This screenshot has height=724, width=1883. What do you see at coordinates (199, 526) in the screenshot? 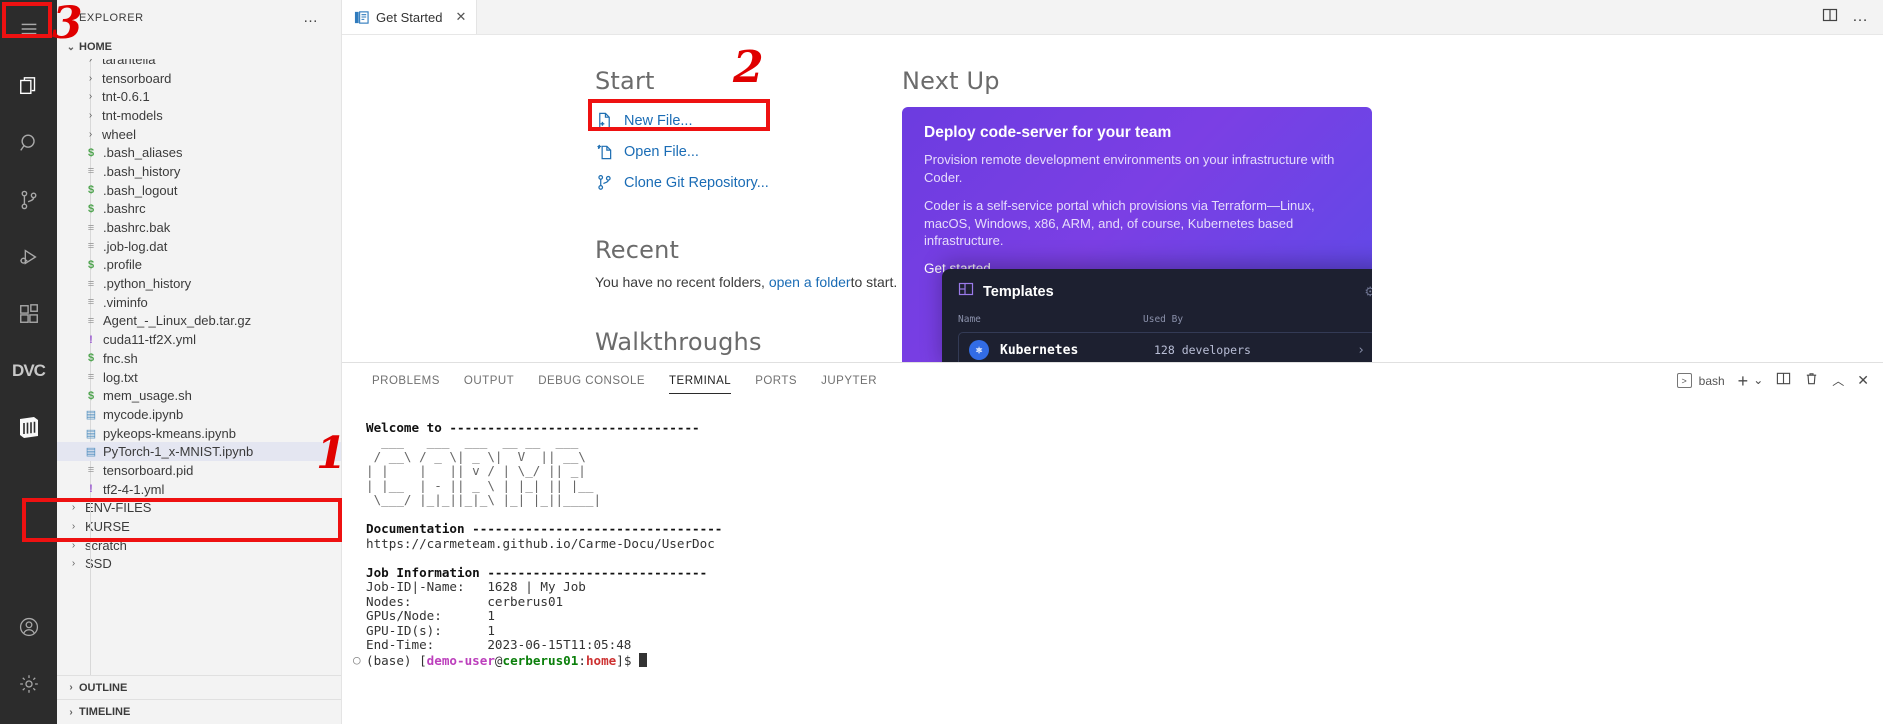
I see `root-folder-item: › KURSE` at bounding box center [199, 526].